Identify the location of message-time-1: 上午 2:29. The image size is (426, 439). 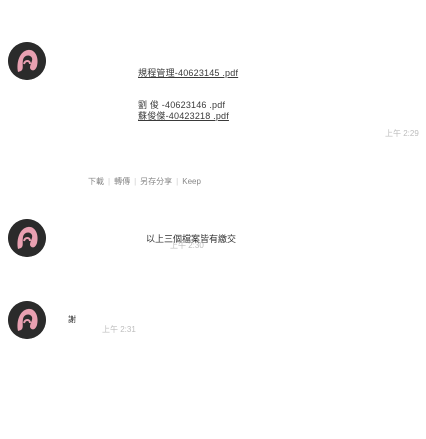
(402, 133).